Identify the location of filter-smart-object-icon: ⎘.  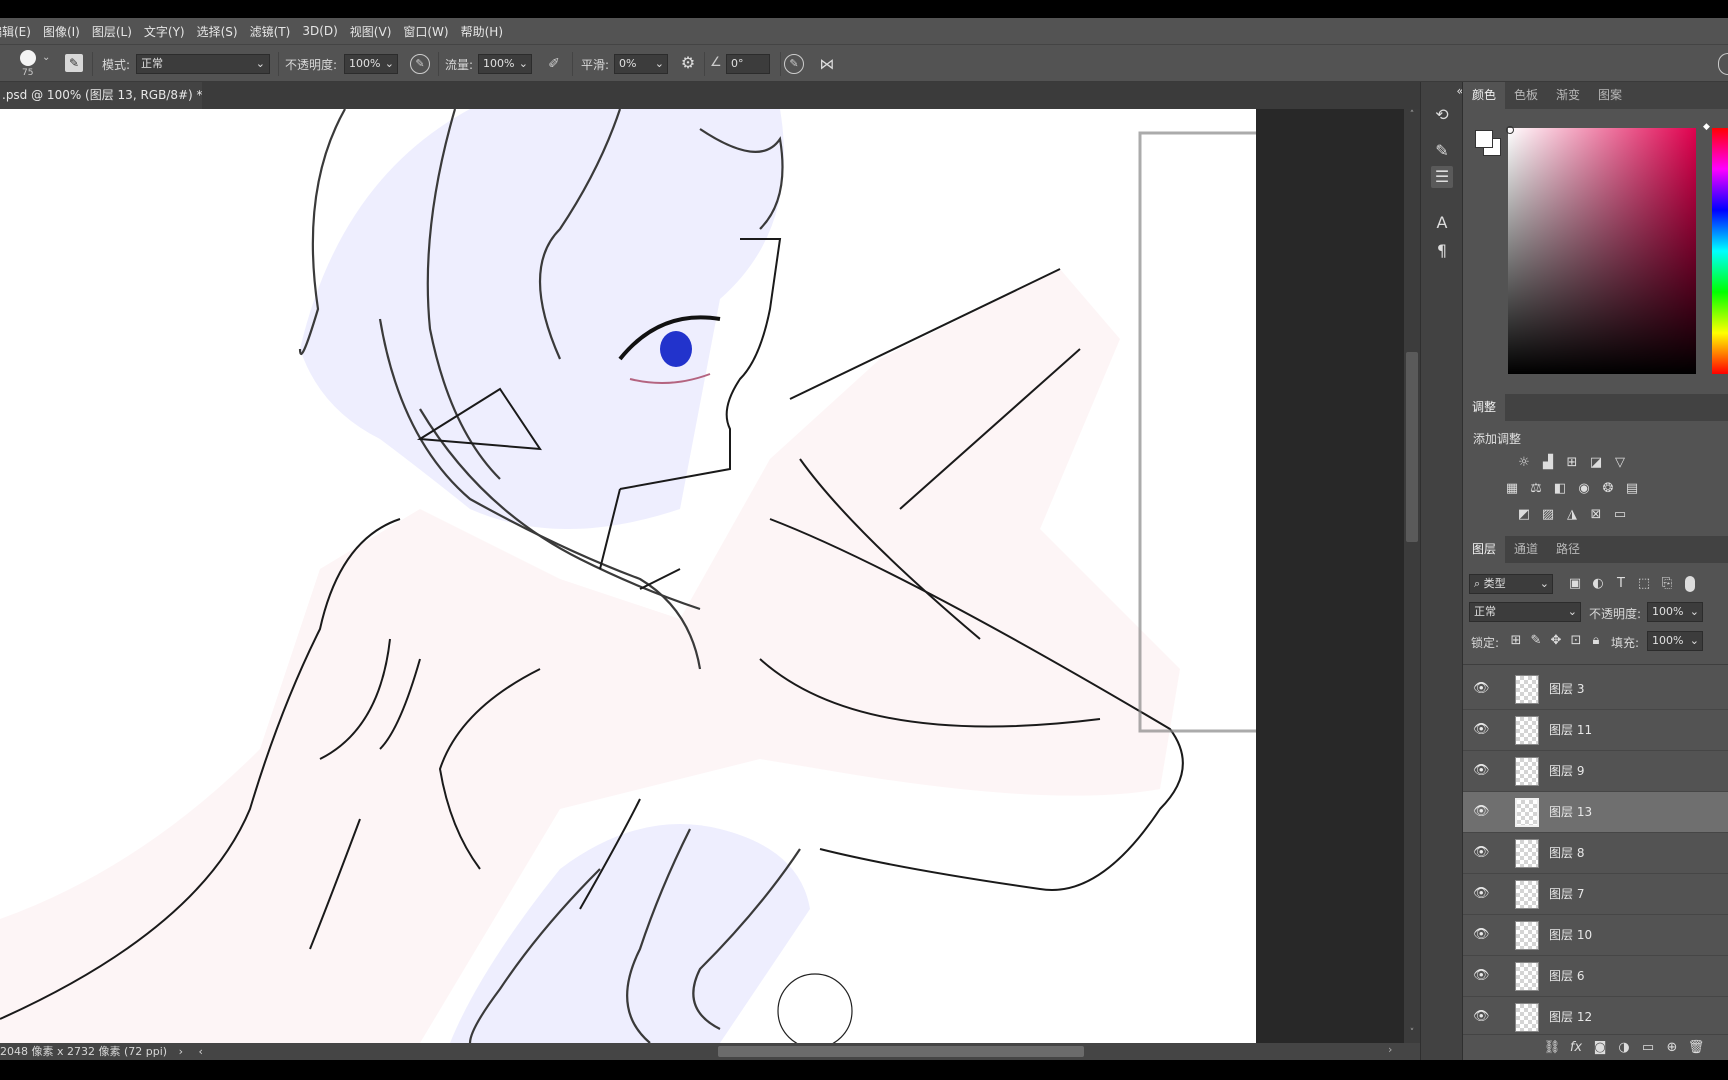
(1667, 584).